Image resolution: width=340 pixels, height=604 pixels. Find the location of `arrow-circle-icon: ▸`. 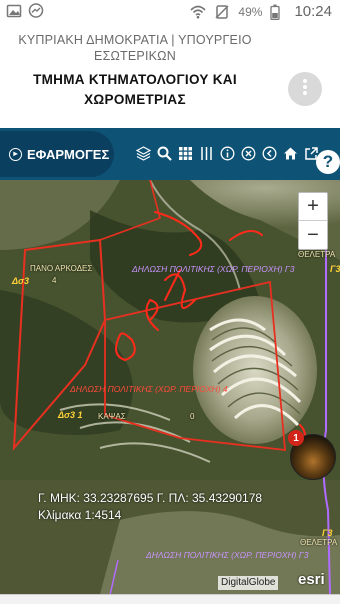

arrow-circle-icon: ▸ is located at coordinates (15, 154).